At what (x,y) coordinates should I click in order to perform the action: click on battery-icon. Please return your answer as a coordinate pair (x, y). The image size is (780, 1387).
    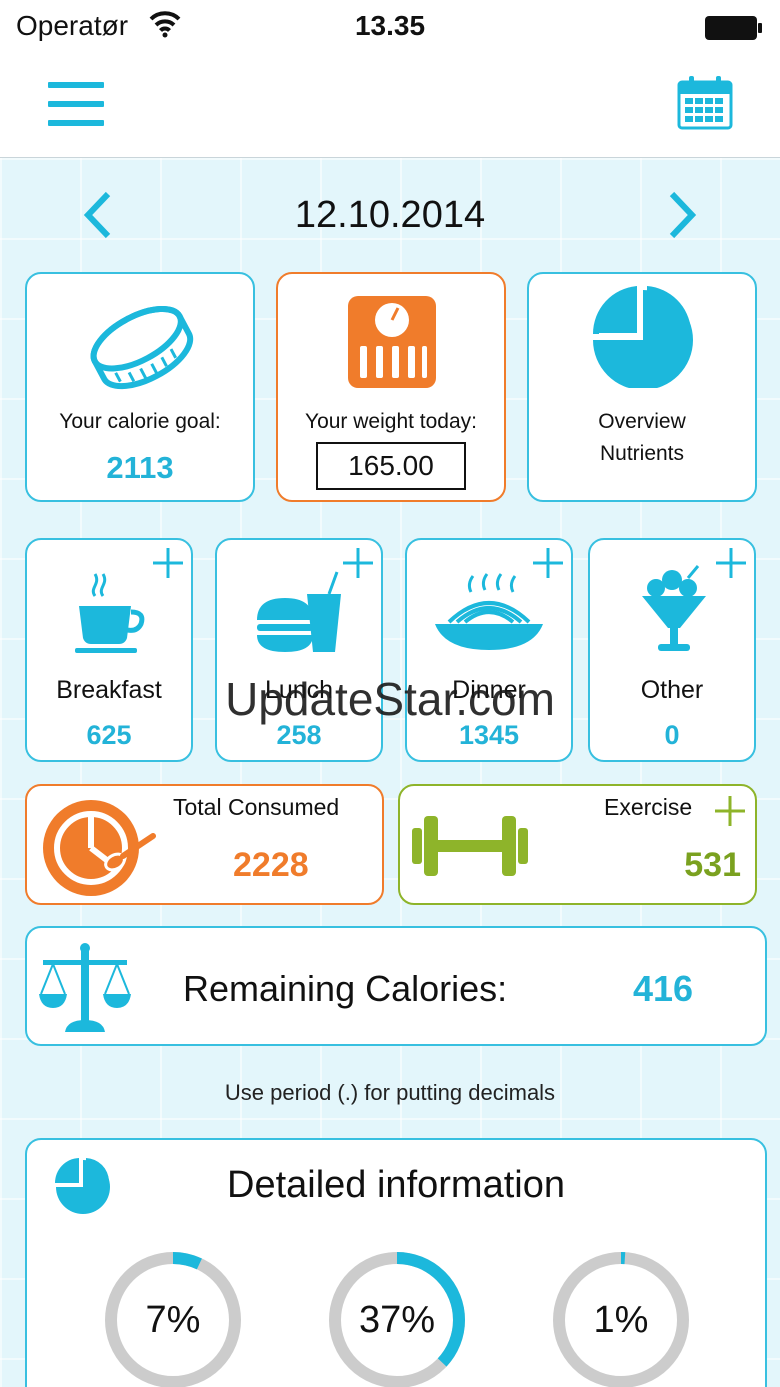
    Looking at the image, I should click on (734, 30).